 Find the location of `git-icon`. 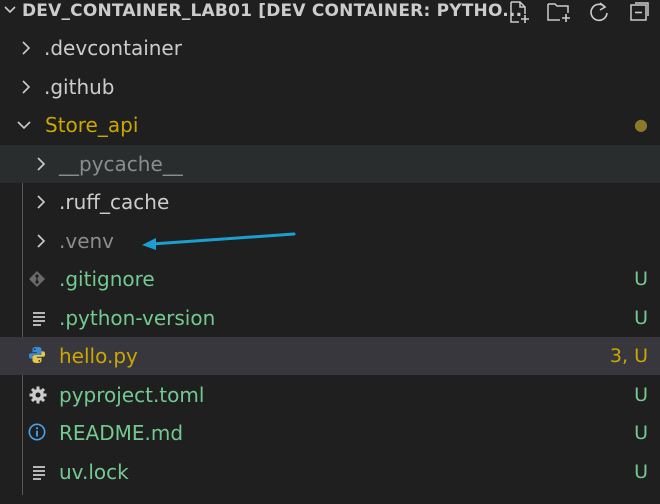

git-icon is located at coordinates (37, 279).